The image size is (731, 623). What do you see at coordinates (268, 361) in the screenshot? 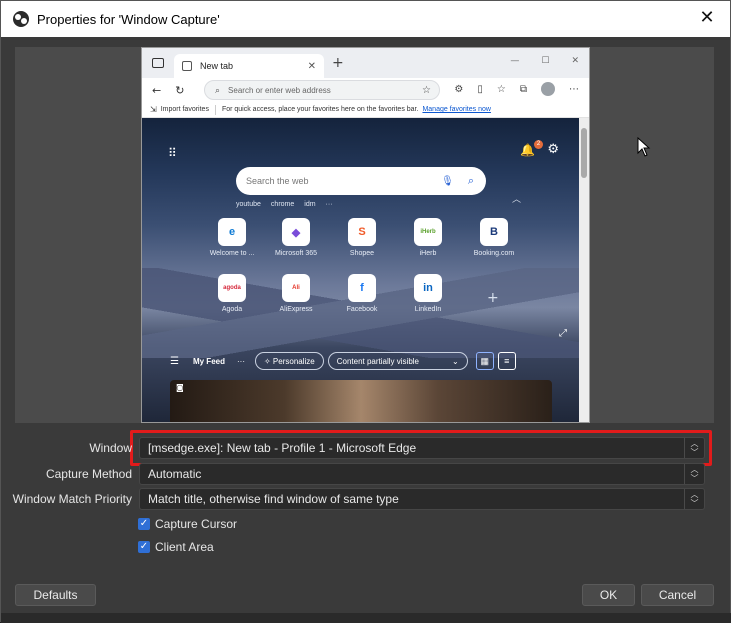
I see `personalize-icon: ✧` at bounding box center [268, 361].